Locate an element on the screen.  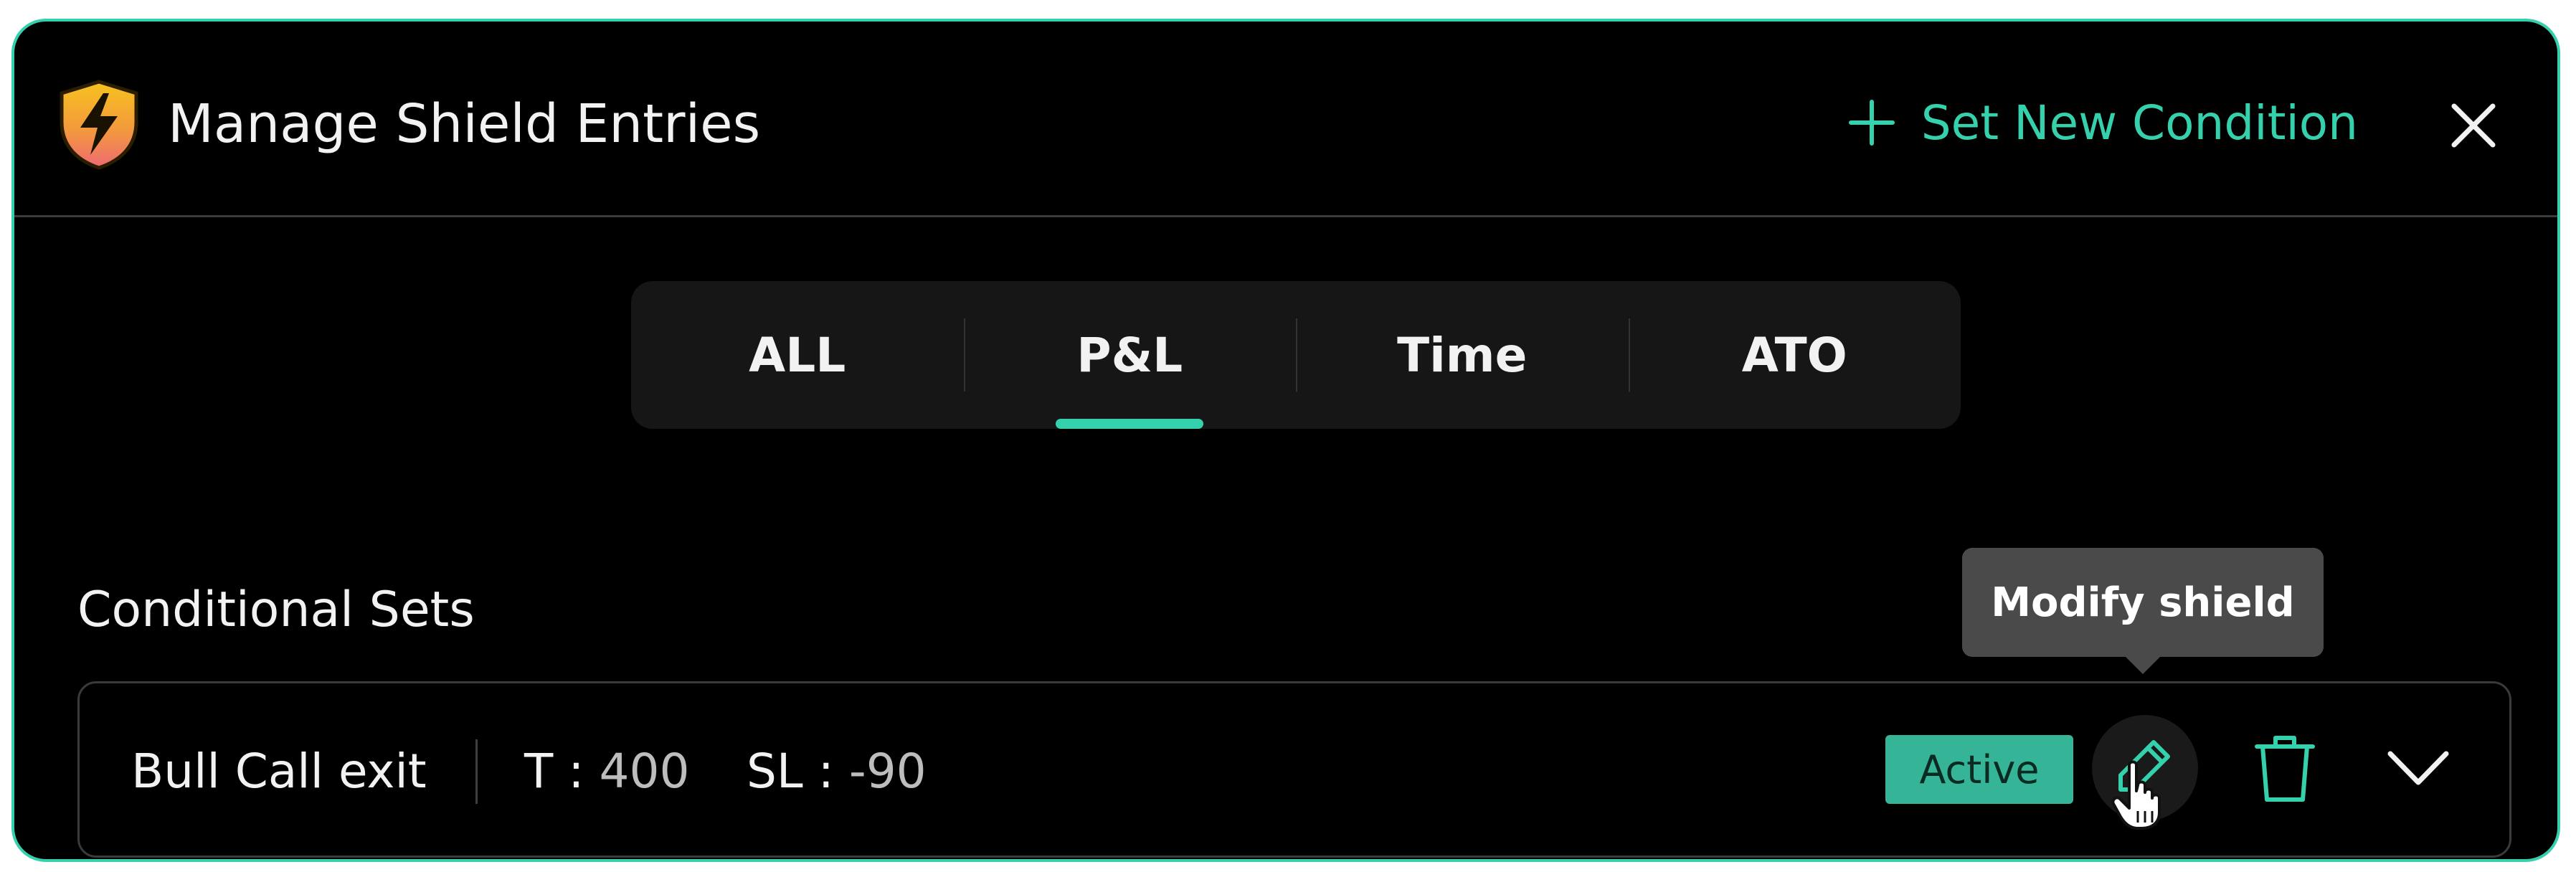
modal-title: Manage Shield Entries is located at coordinates (464, 124).